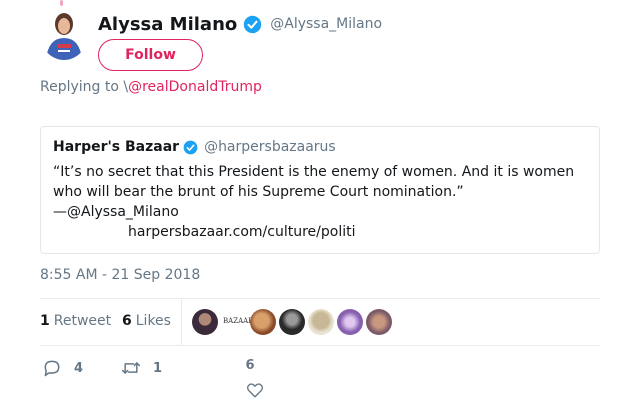  What do you see at coordinates (150, 55) in the screenshot?
I see `follow-button: Follow` at bounding box center [150, 55].